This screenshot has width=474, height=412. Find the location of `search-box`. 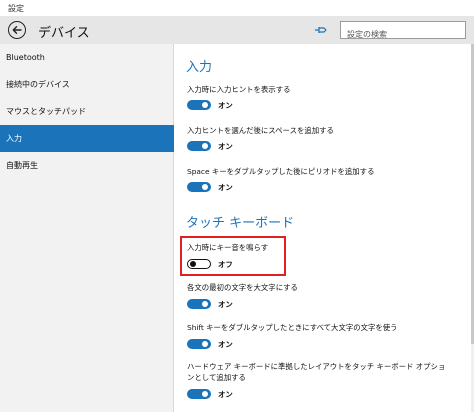

search-box is located at coordinates (403, 32).